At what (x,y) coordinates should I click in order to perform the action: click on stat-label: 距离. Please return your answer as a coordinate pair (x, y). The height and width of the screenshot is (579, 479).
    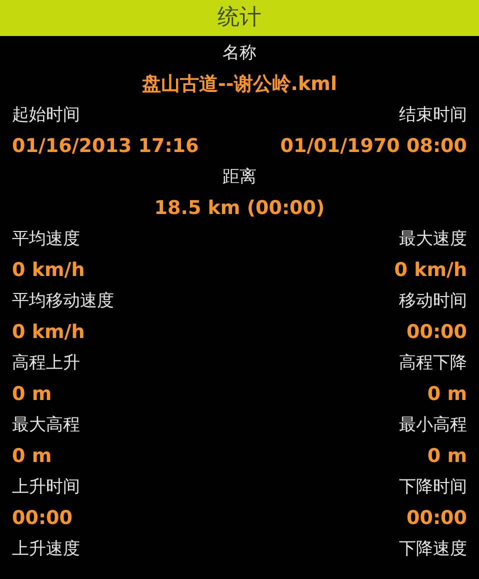
    Looking at the image, I should click on (239, 177).